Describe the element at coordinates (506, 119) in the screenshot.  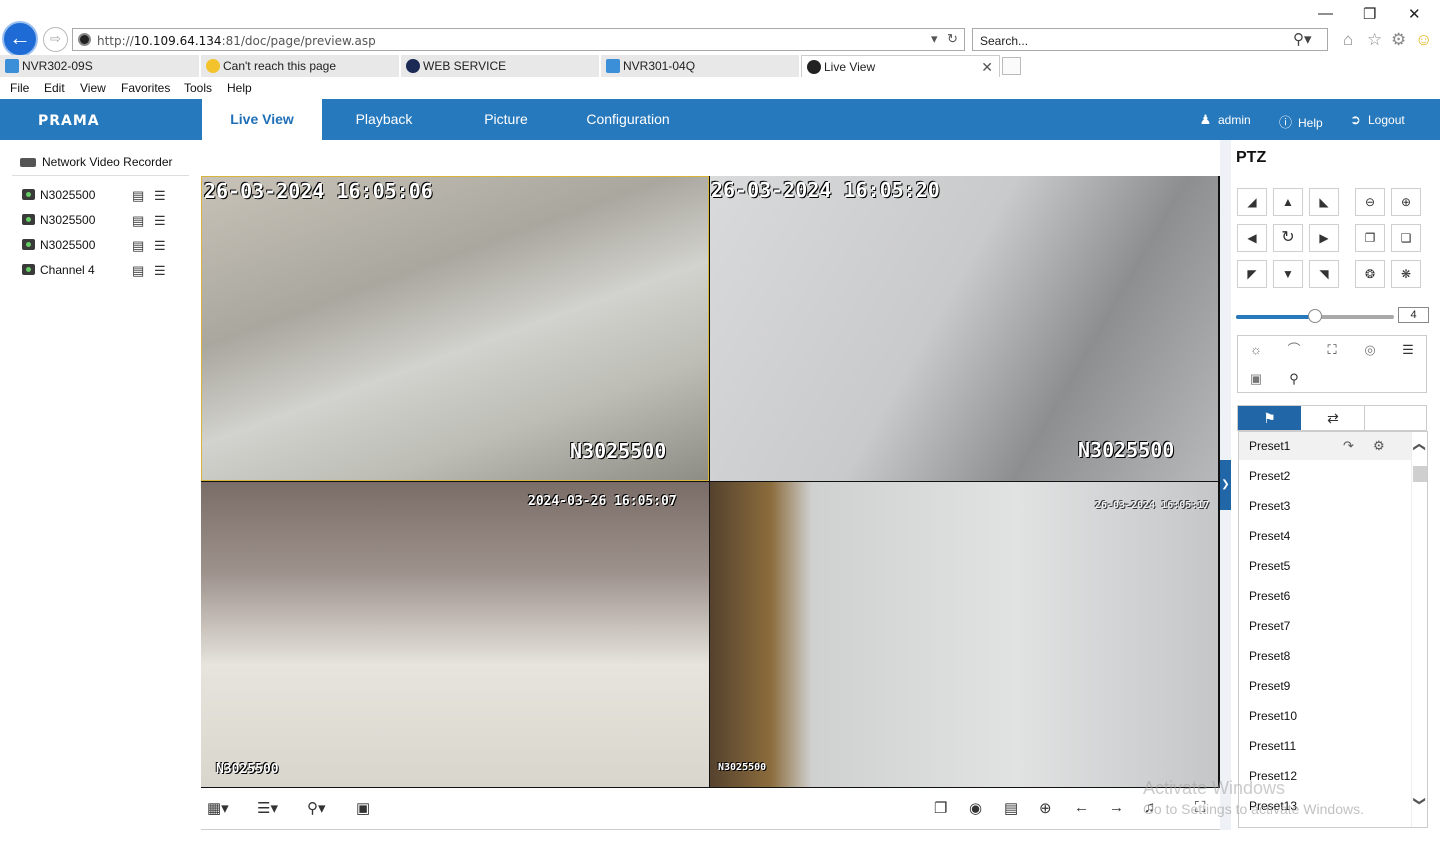
I see `tab-picture: Picture` at that location.